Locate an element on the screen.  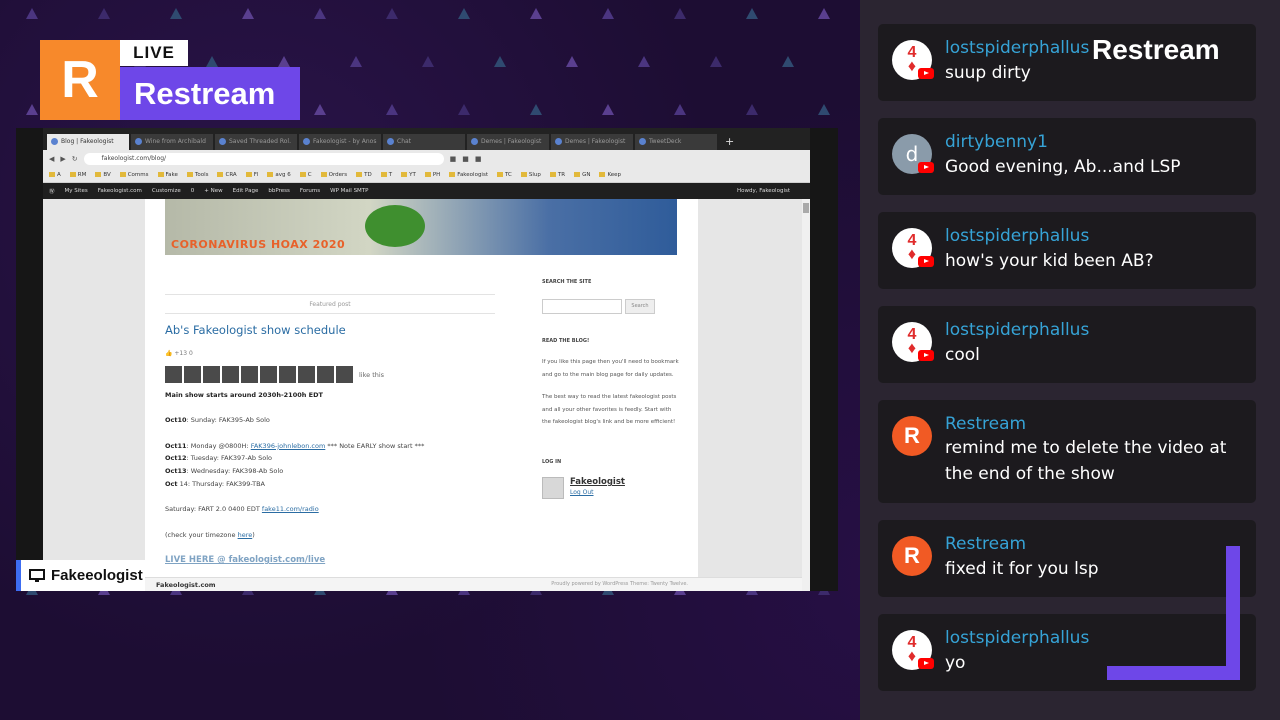
bookmark-item: TR is located at coordinates (557, 175).